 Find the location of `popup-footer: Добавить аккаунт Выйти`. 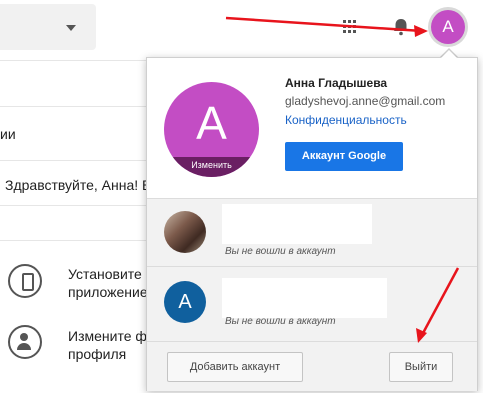

popup-footer: Добавить аккаунт Выйти is located at coordinates (312, 366).